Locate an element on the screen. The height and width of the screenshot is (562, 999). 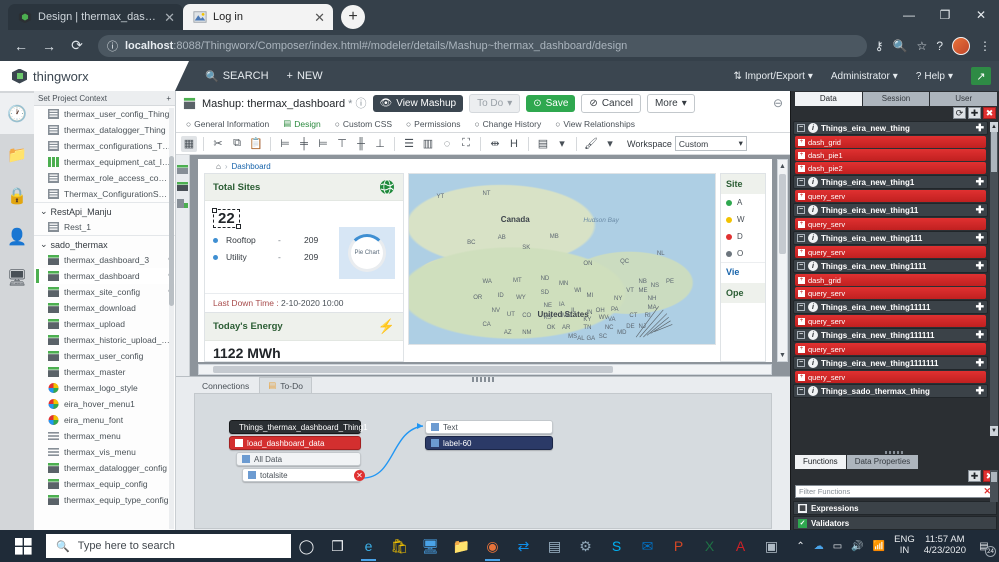
workspace-select: Custom ▾ is located at coordinates (710, 143).